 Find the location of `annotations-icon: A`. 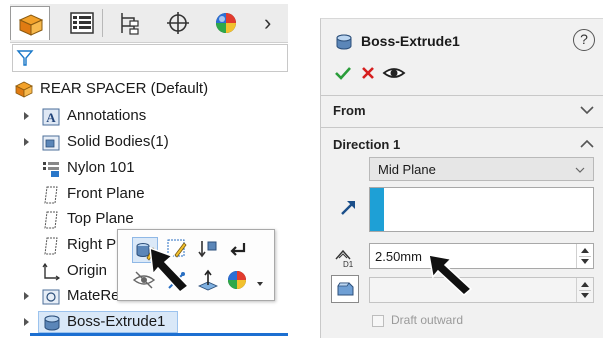

annotations-icon: A is located at coordinates (51, 117).